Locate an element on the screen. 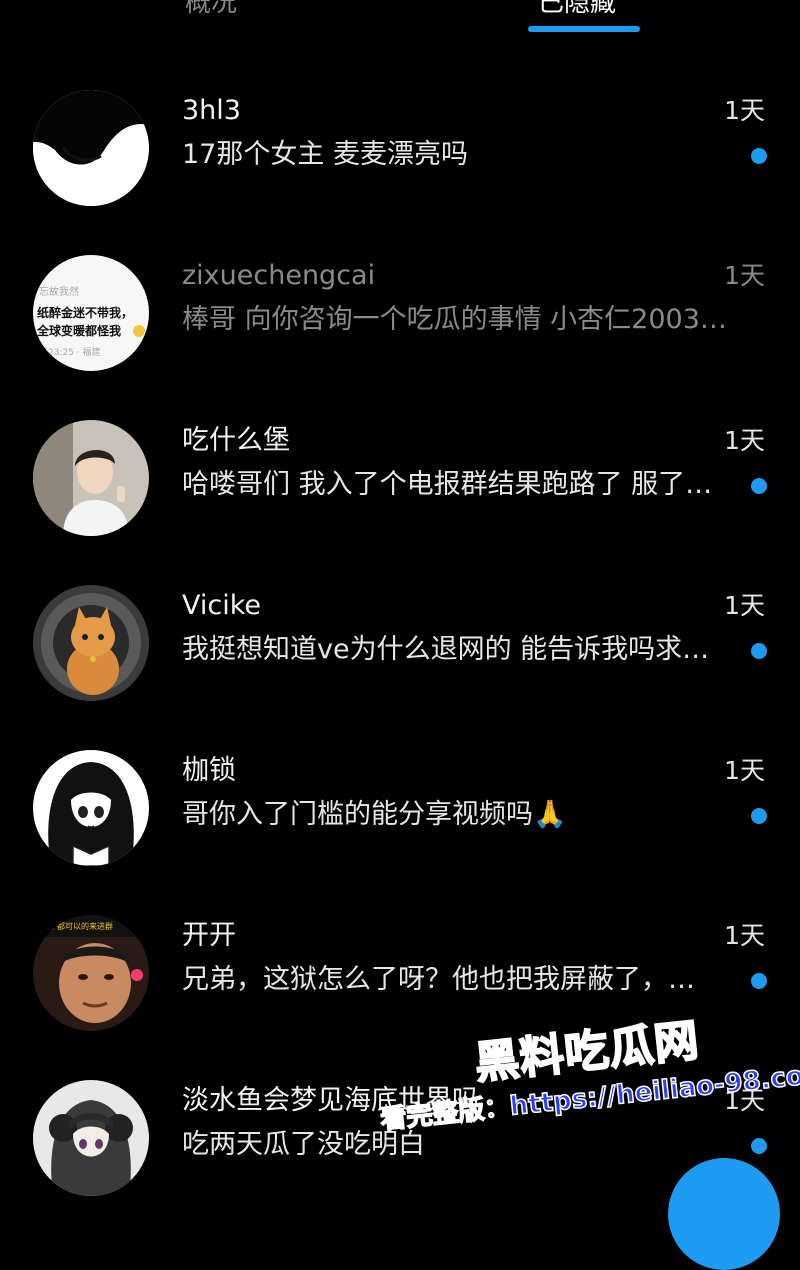 Image resolution: width=800 pixels, height=1270 pixels. avatar-text-line1: 纸醉金迷不带我， is located at coordinates (85, 312).